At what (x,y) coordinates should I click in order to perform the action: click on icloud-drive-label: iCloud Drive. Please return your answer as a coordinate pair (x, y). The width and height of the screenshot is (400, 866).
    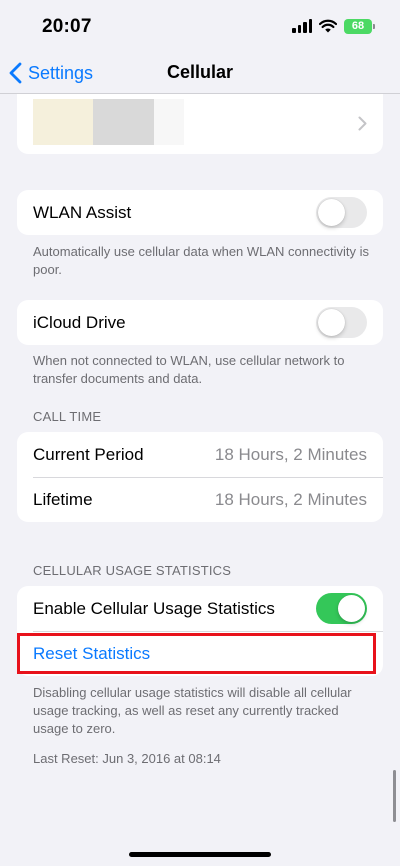
    Looking at the image, I should click on (79, 322).